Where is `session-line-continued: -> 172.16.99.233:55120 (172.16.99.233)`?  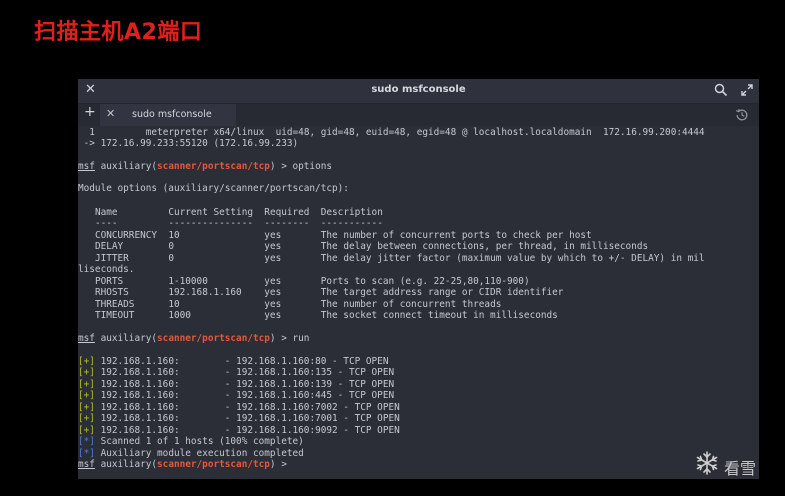 session-line-continued: -> 172.16.99.233:55120 (172.16.99.233) is located at coordinates (191, 143).